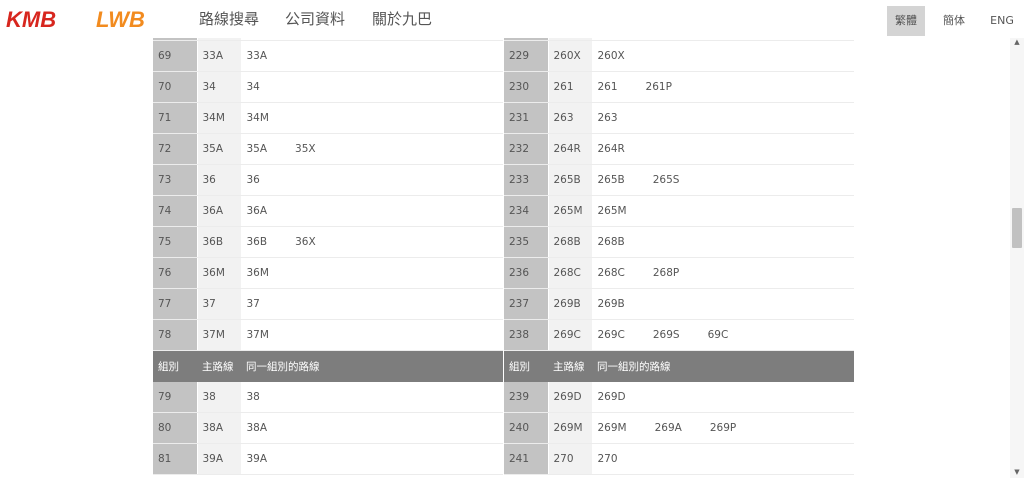 Image resolution: width=1024 pixels, height=478 pixels. I want to click on route-link: 34, so click(253, 87).